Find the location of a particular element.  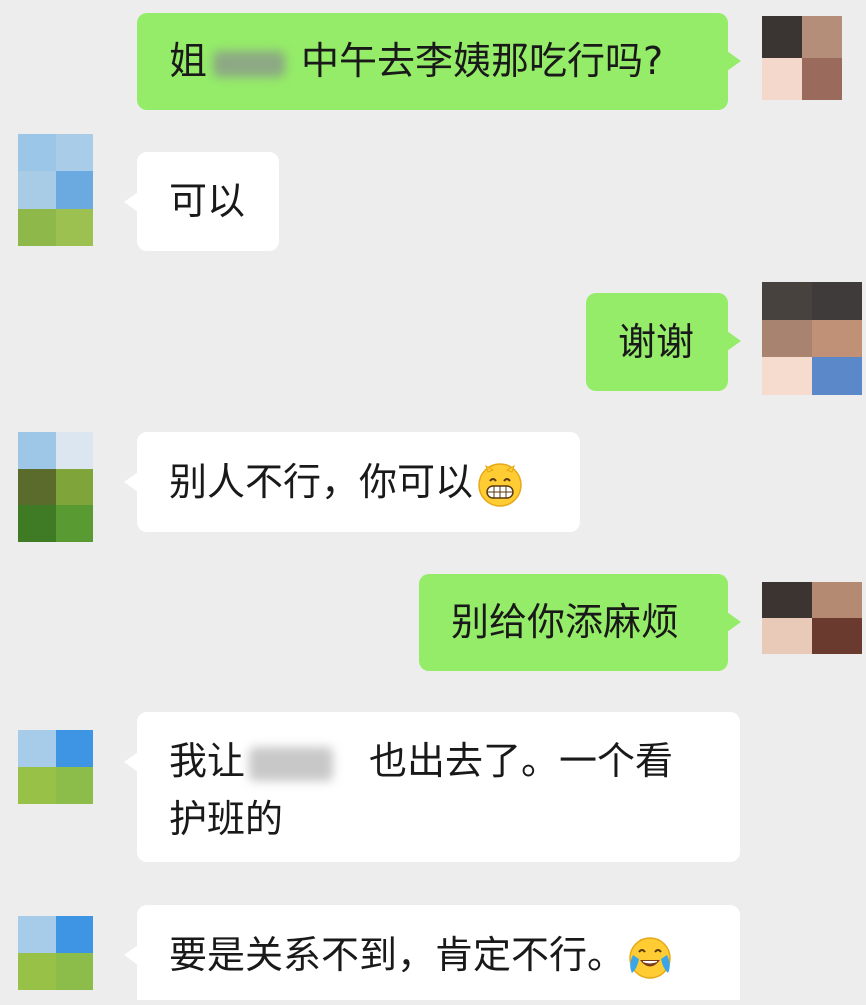

message-text: 可以 is located at coordinates (207, 201).